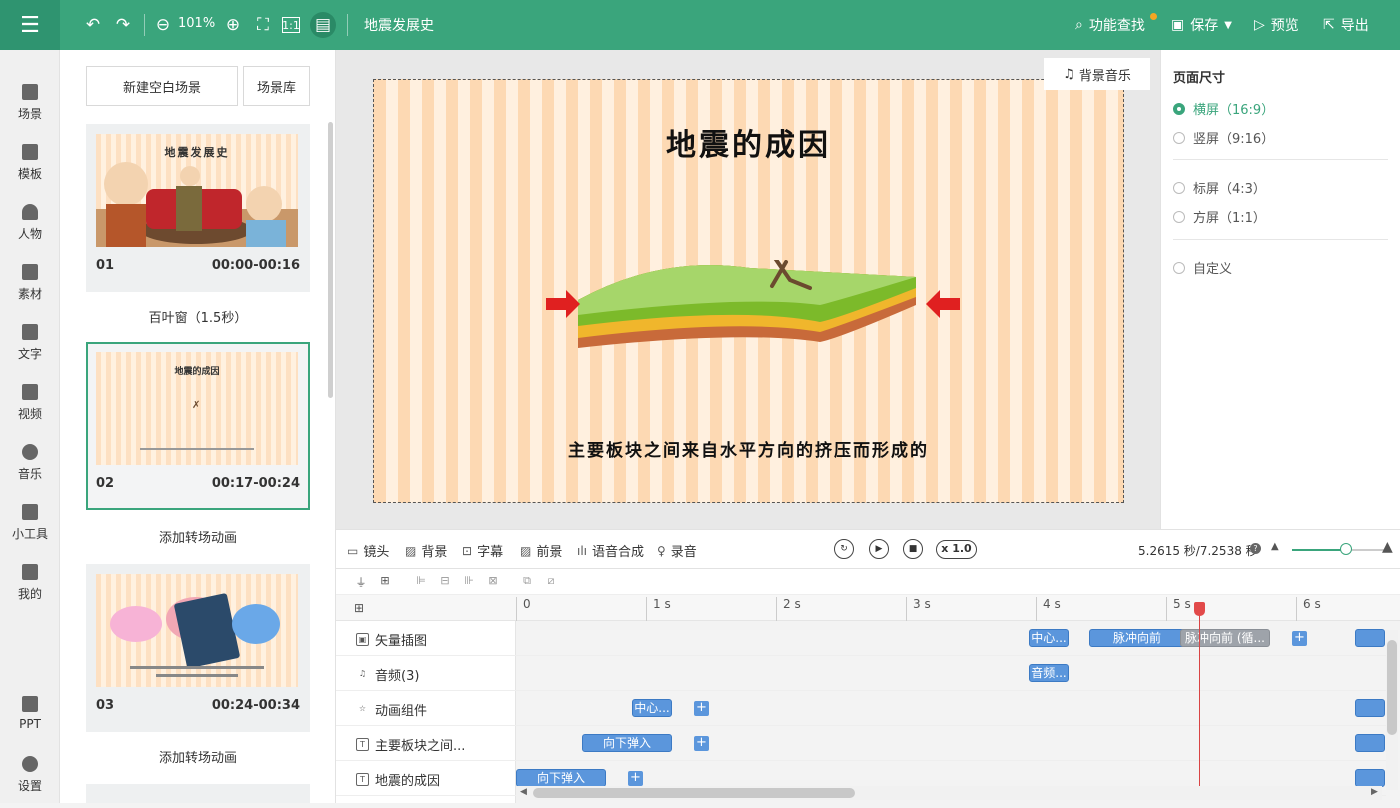 This screenshot has width=1400, height=808. Describe the element at coordinates (391, 709) in the screenshot. I see `track-label-animation: ☆ 动画组件` at that location.